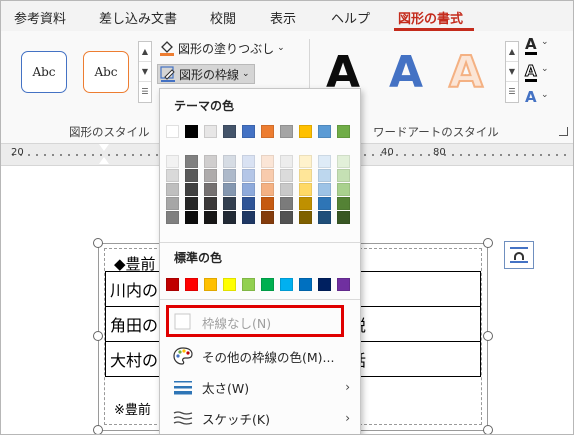 Image resolution: width=574 pixels, height=435 pixels. Describe the element at coordinates (406, 73) in the screenshot. I see `wordart-sample-blue: A` at that location.